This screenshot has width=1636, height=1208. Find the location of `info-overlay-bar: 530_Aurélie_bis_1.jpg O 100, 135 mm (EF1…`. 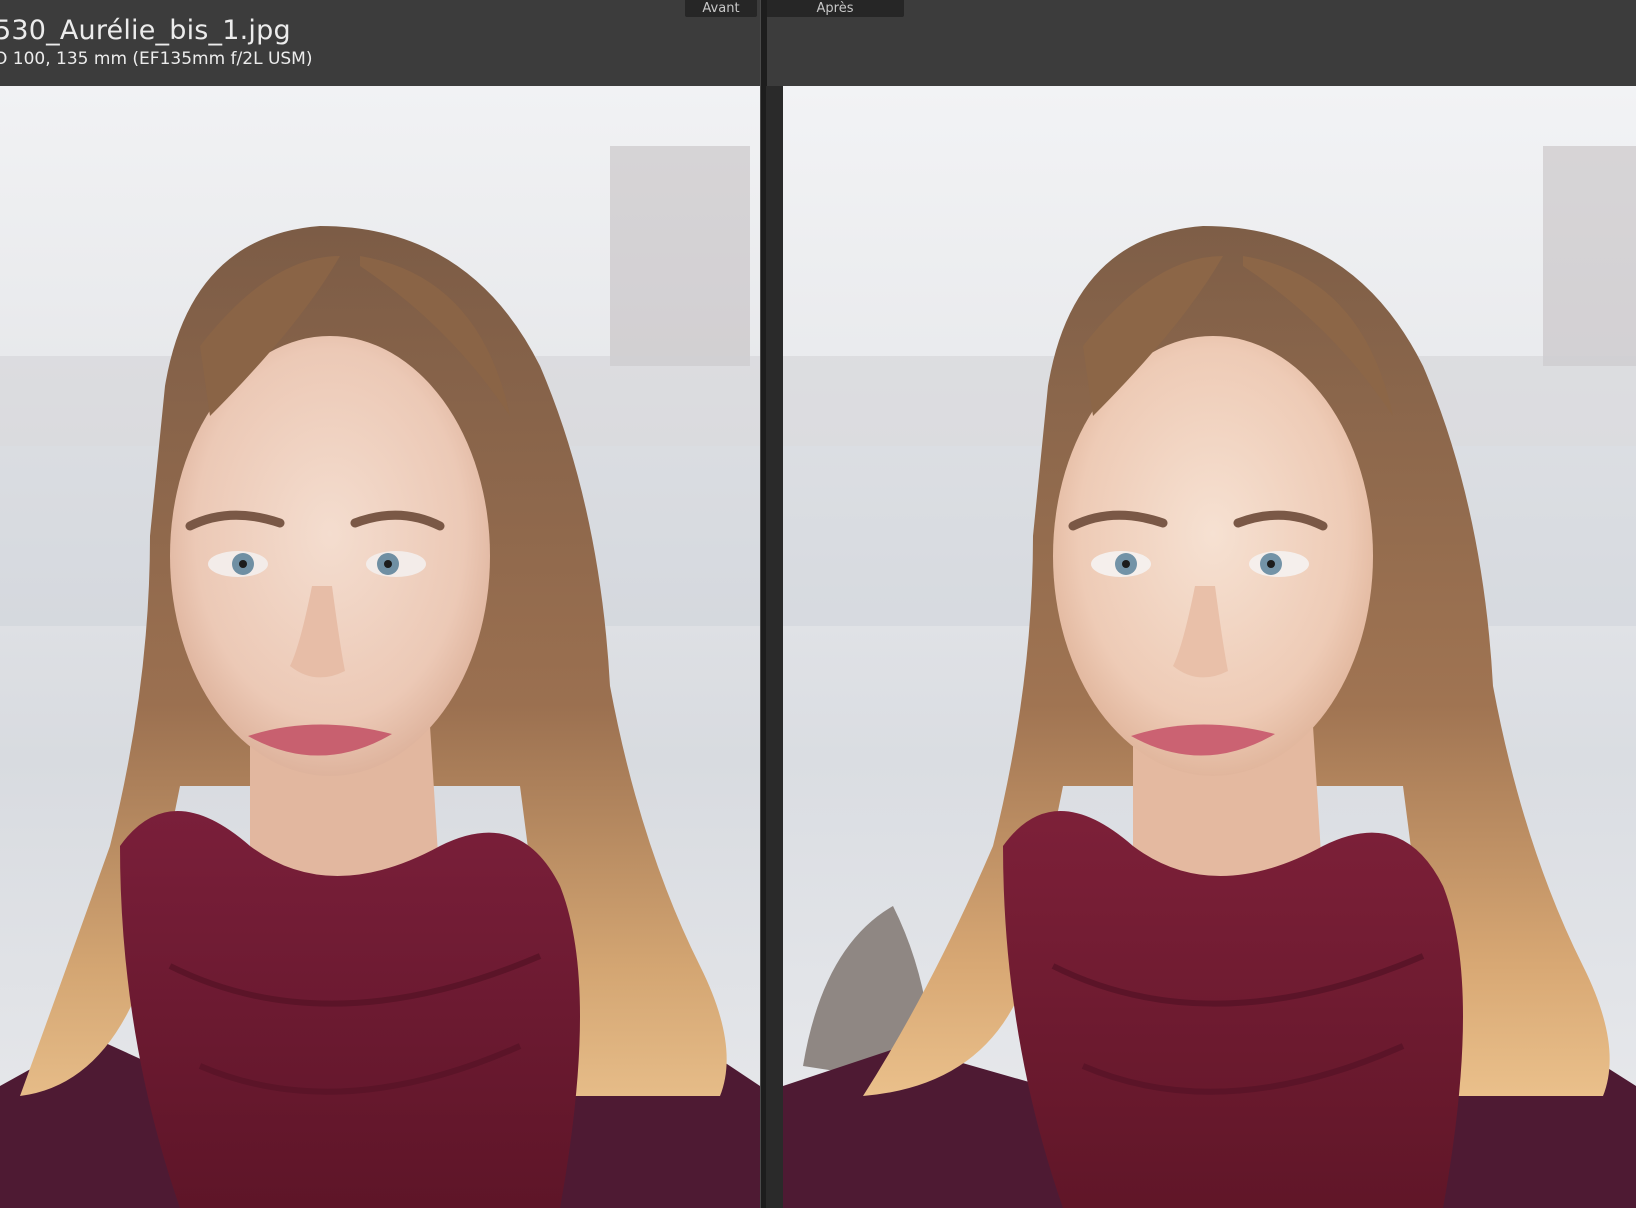

info-overlay-bar: 530_Aurélie_bis_1.jpg O 100, 135 mm (EF1… is located at coordinates (818, 43).